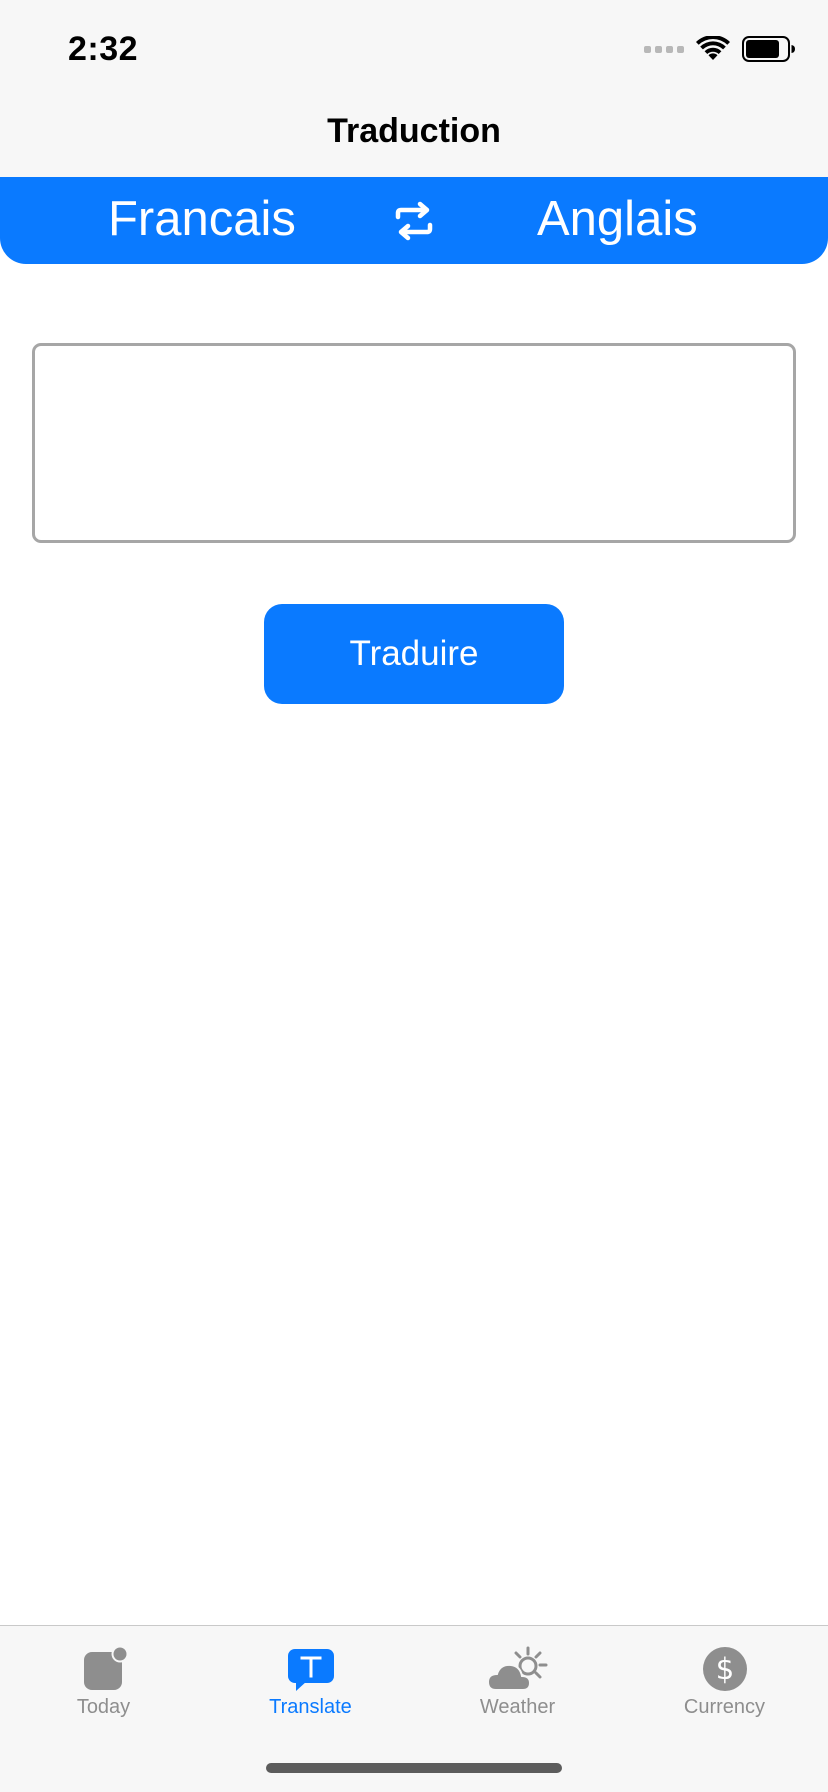  I want to click on translate-bubble-icon, so click(310, 1670).